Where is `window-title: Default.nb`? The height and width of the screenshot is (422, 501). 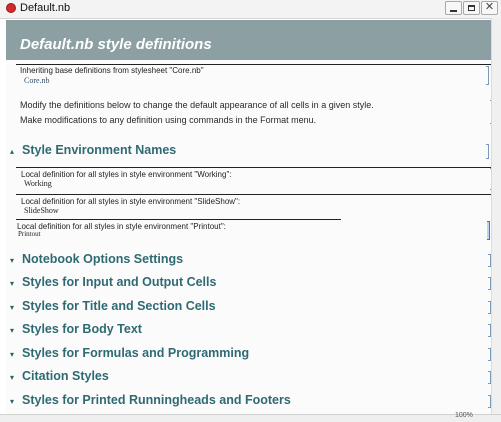 window-title: Default.nb is located at coordinates (45, 8).